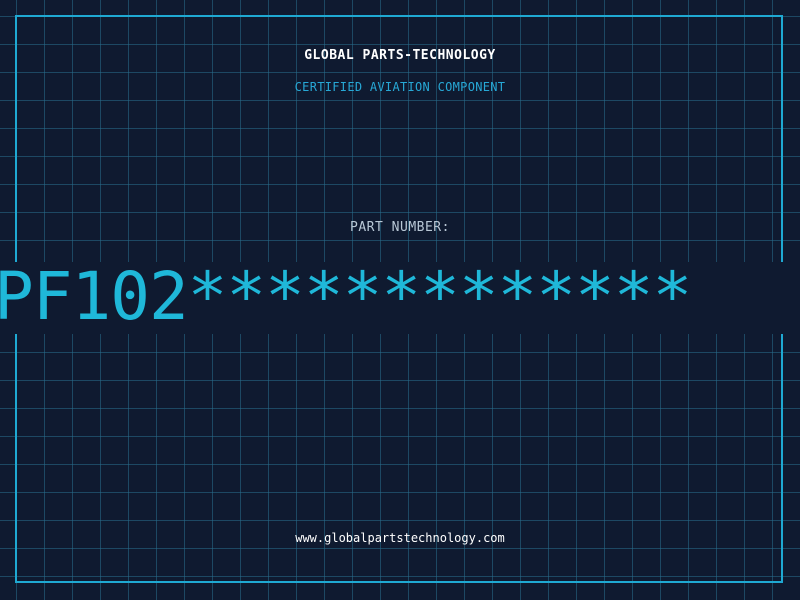  I want to click on website-url: www.globalpartstechnology.com, so click(400, 538).